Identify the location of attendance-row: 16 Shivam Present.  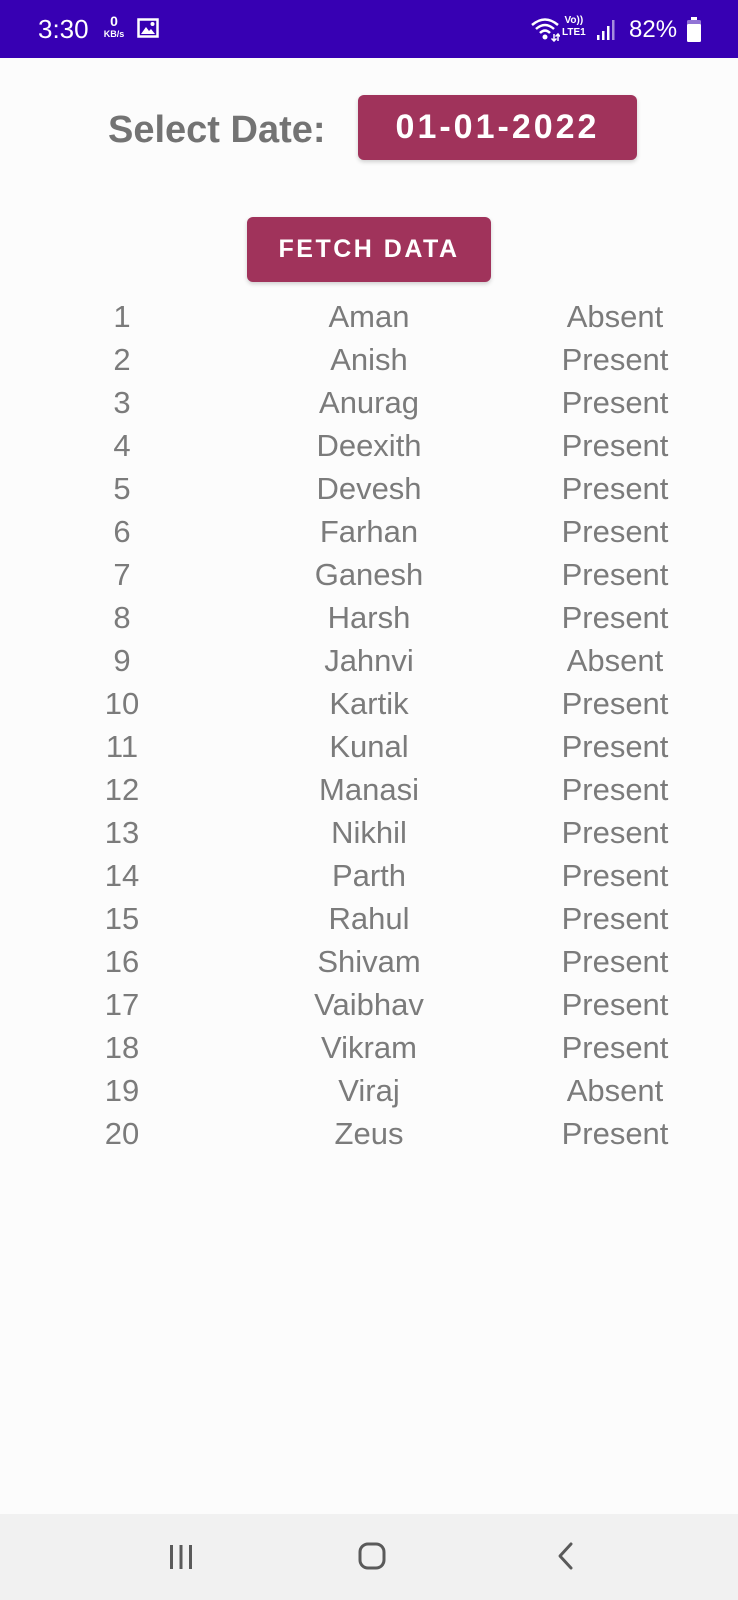
(369, 961).